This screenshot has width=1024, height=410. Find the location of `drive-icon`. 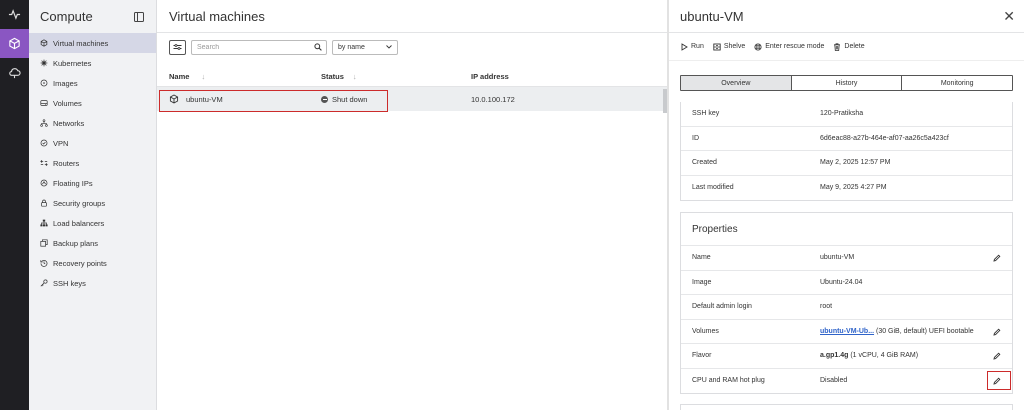

drive-icon is located at coordinates (44, 103).